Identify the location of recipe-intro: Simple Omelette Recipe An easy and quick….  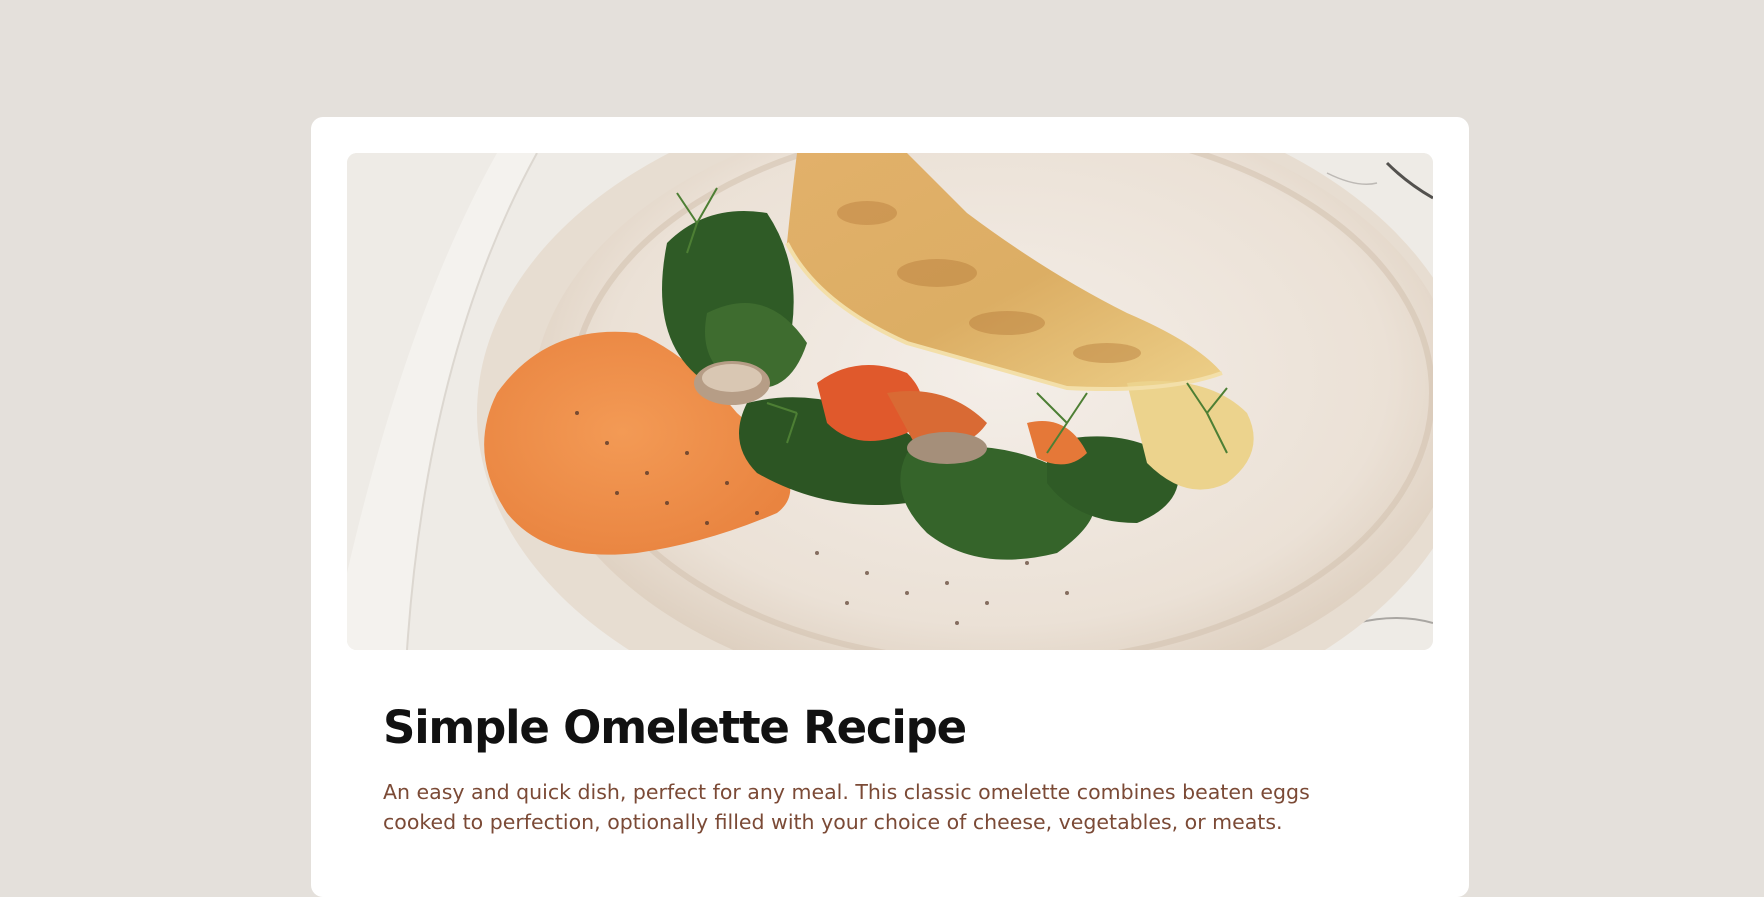
(890, 743).